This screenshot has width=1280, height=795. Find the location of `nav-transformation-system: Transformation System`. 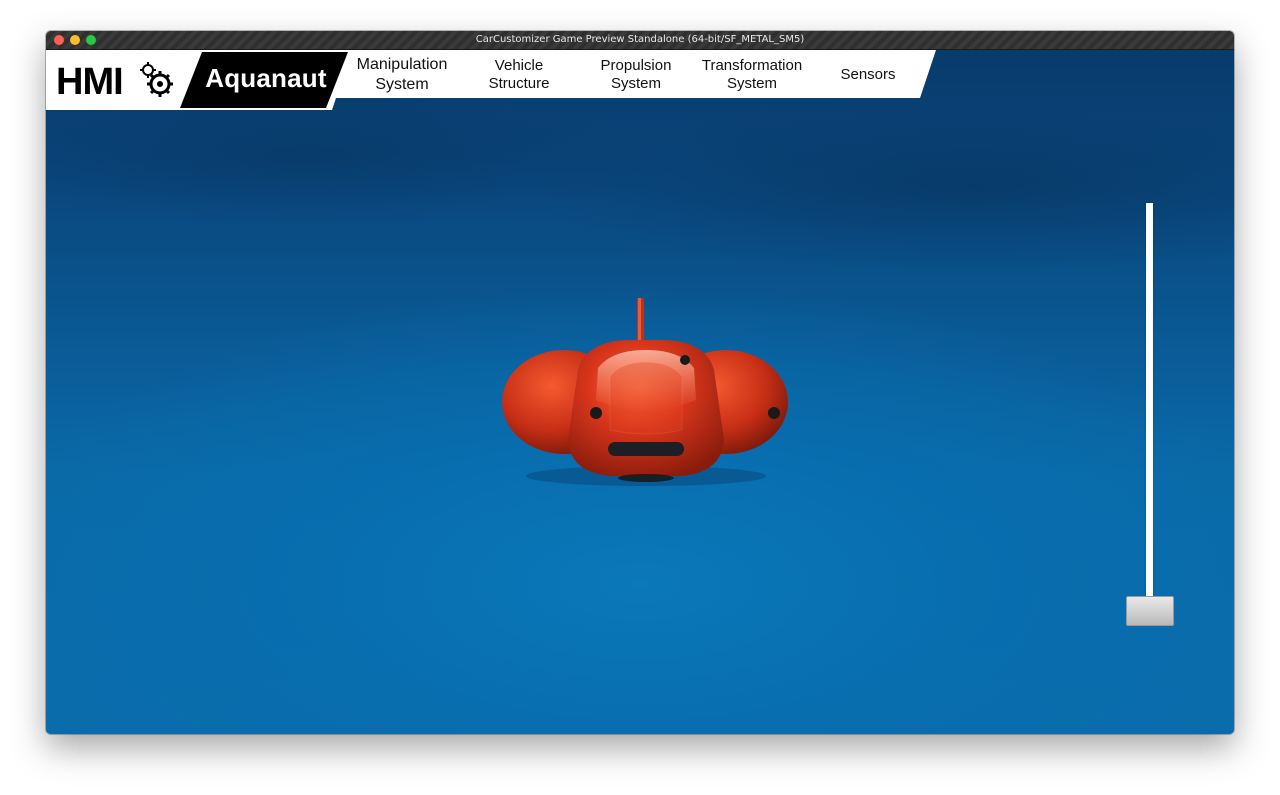

nav-transformation-system: Transformation System is located at coordinates (752, 75).